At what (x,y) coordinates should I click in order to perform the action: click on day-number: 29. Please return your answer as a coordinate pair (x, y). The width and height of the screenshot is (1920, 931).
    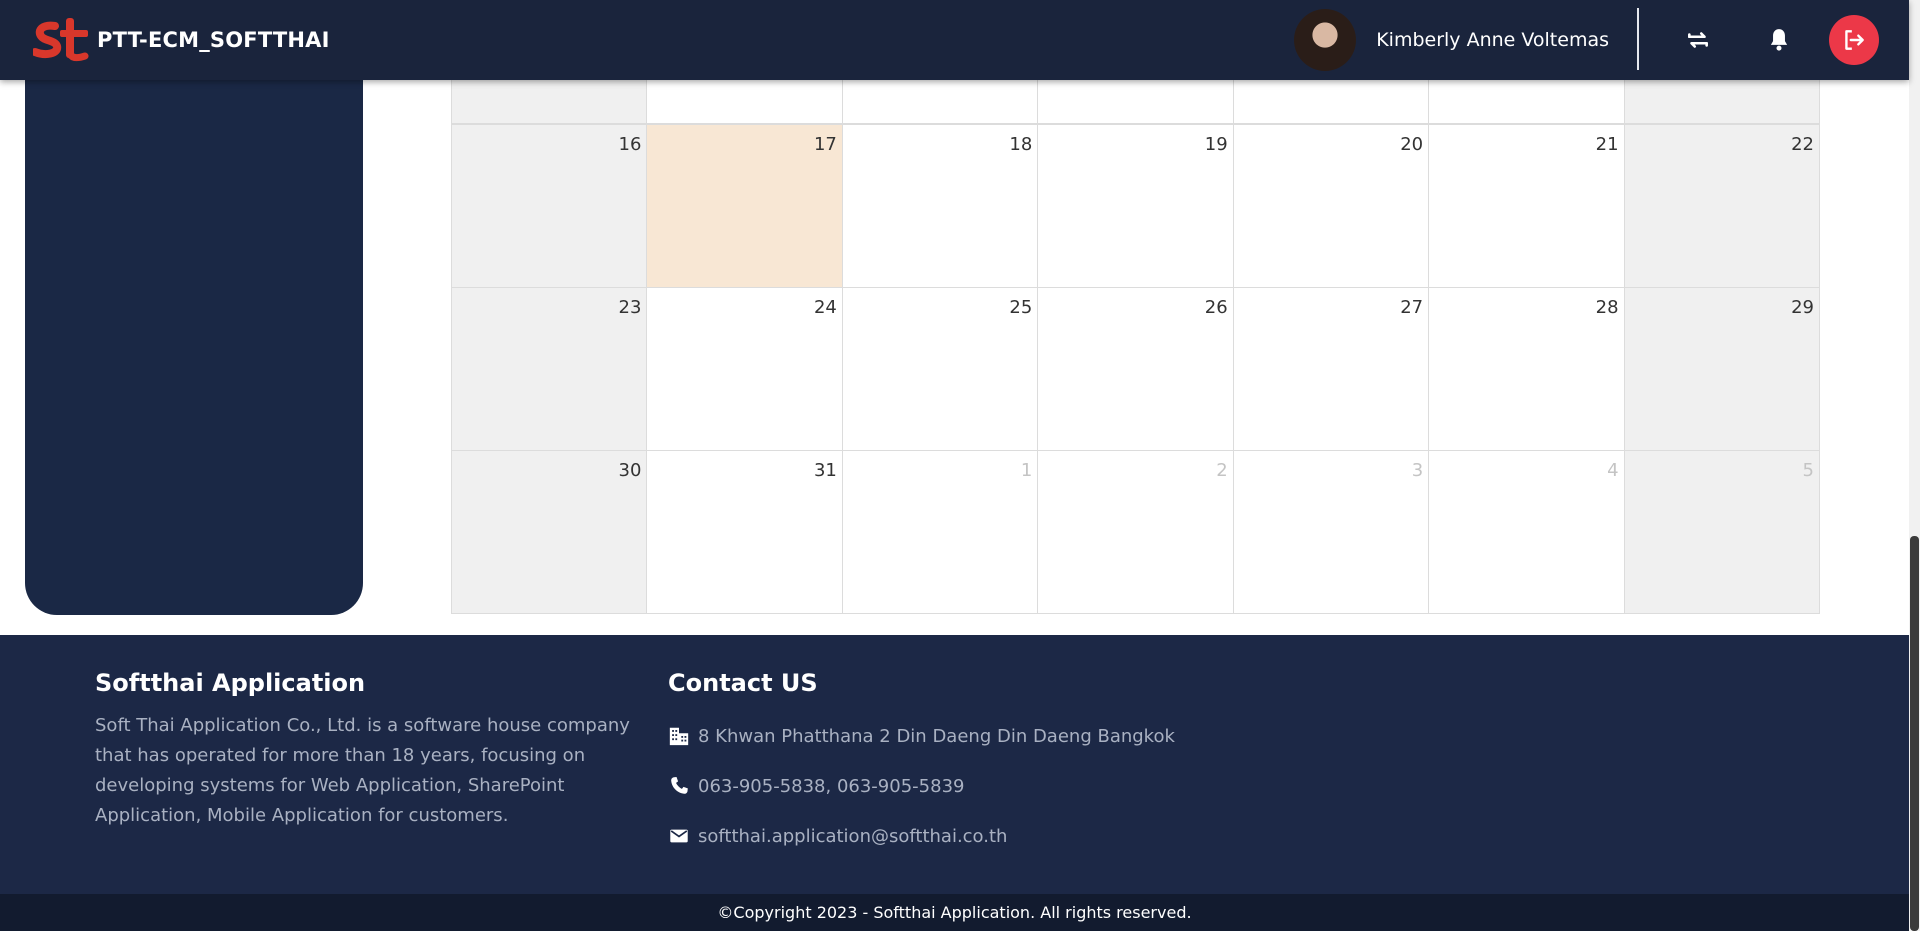
    Looking at the image, I should click on (1802, 307).